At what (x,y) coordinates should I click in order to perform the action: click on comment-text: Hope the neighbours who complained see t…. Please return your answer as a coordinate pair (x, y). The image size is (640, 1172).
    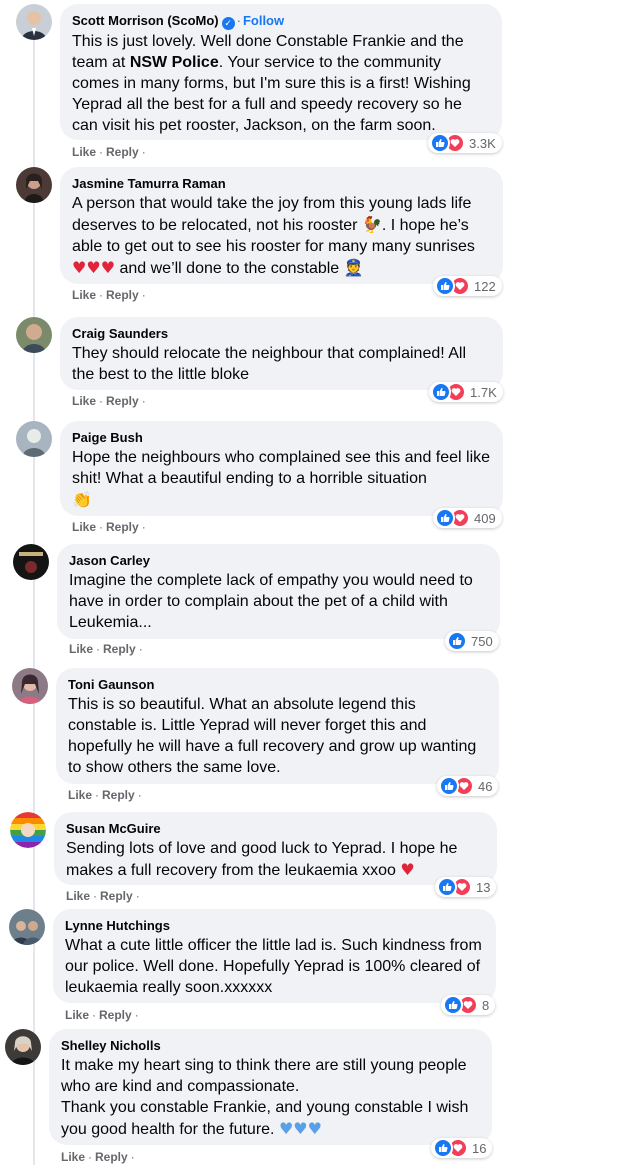
    Looking at the image, I should click on (281, 479).